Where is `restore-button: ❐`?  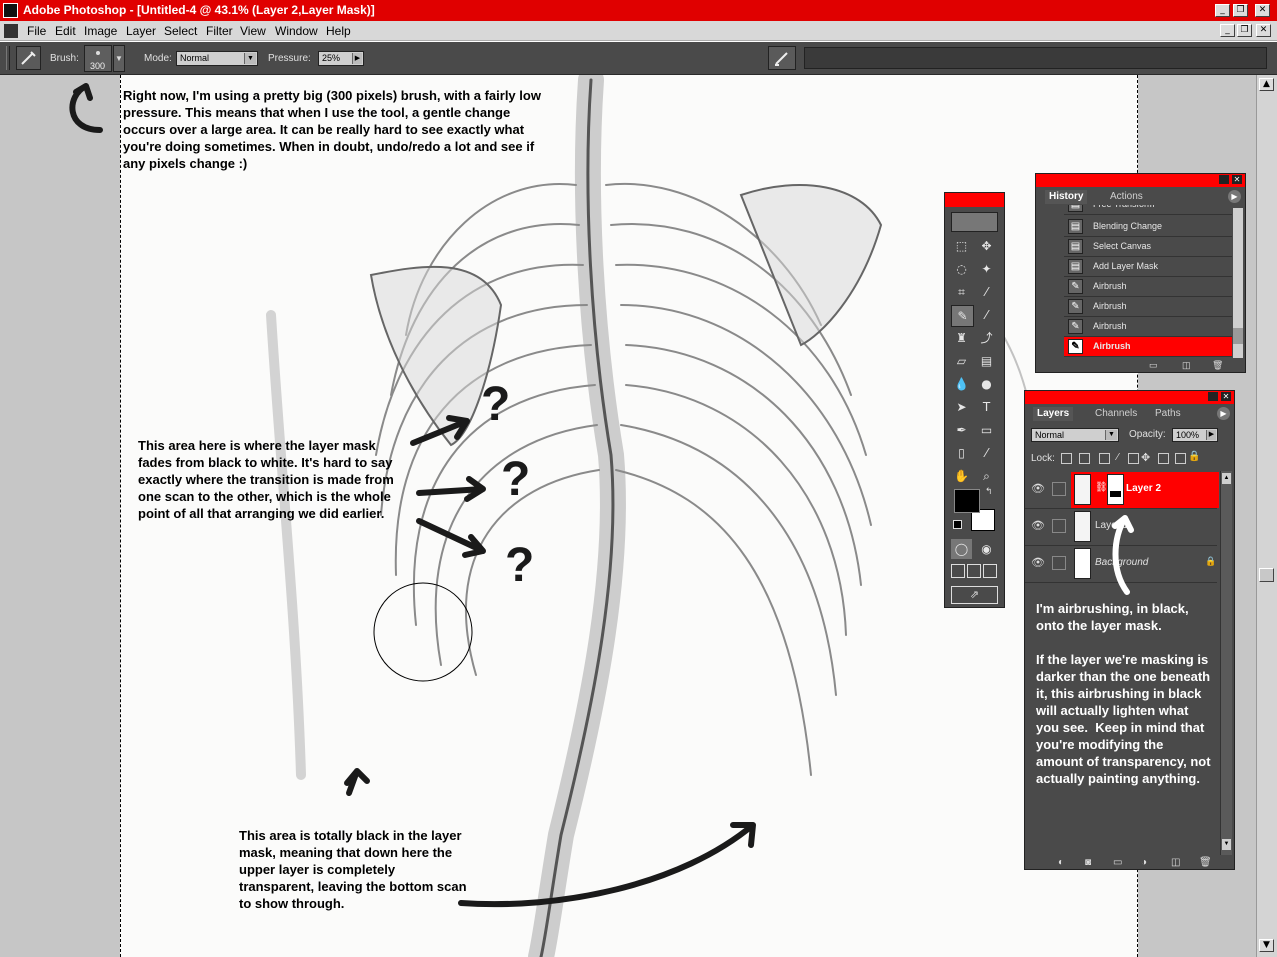
restore-button: ❐ is located at coordinates (1240, 10).